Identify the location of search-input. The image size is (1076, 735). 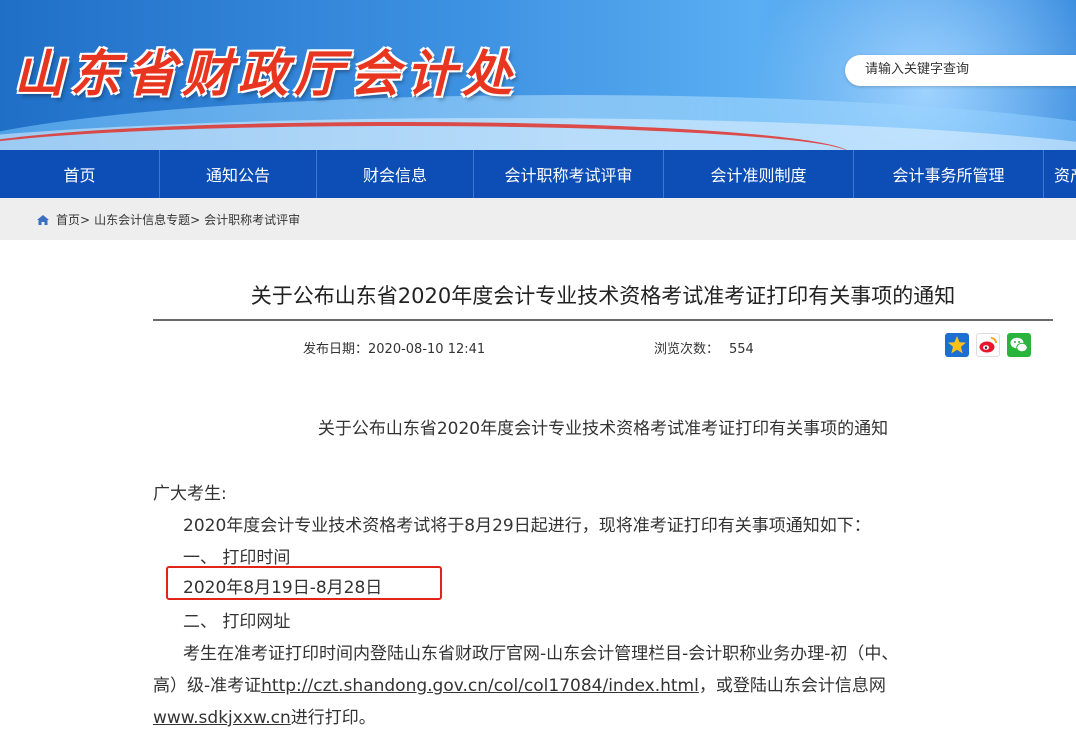
(969, 69).